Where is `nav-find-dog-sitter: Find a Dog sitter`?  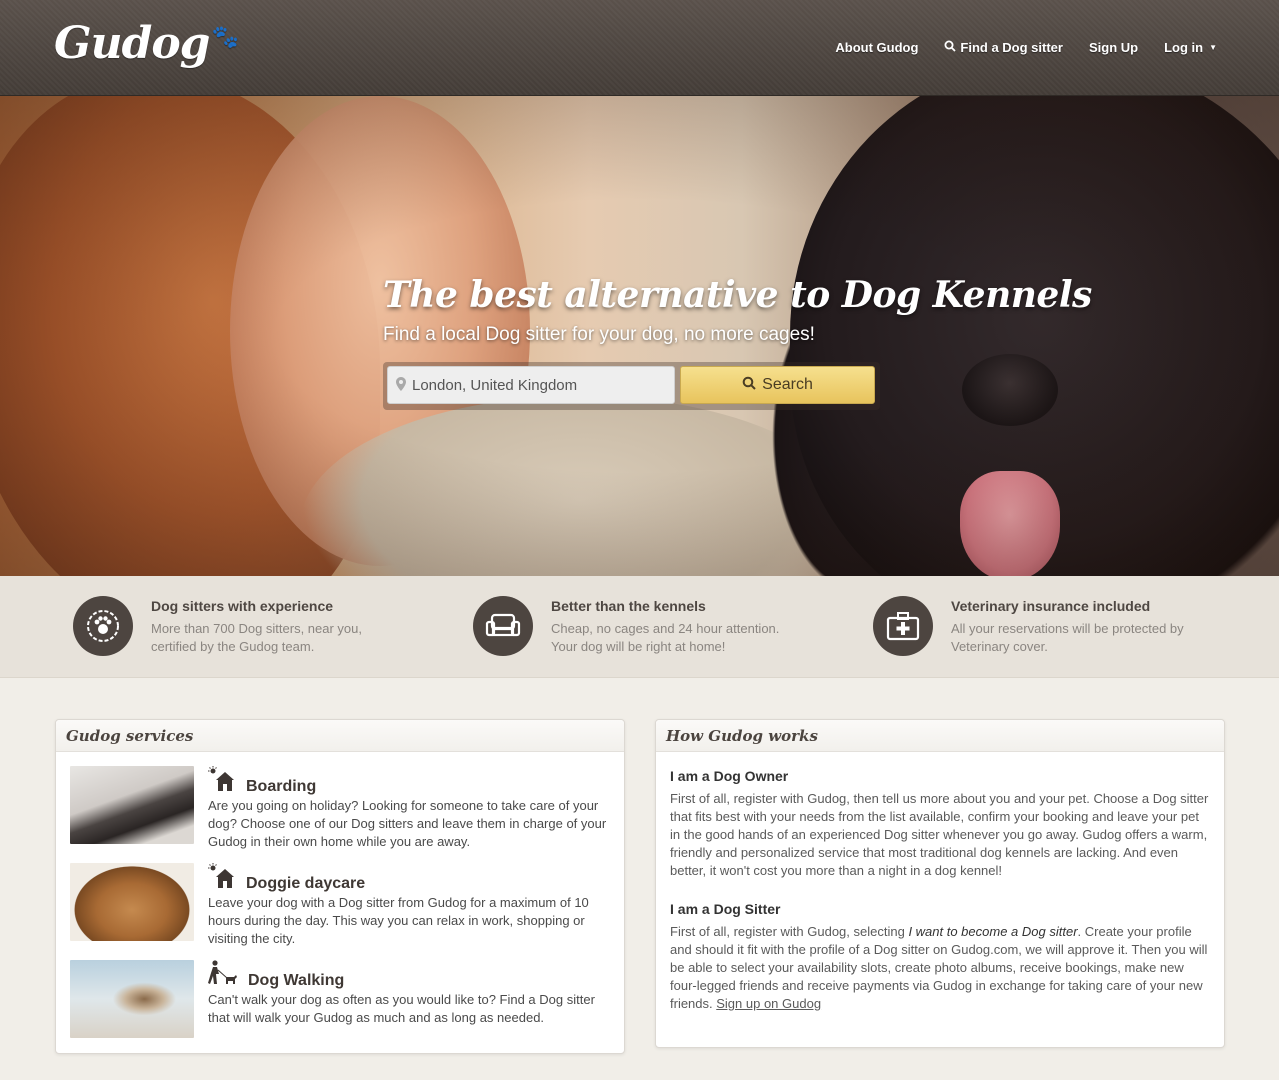 nav-find-dog-sitter: Find a Dog sitter is located at coordinates (1003, 47).